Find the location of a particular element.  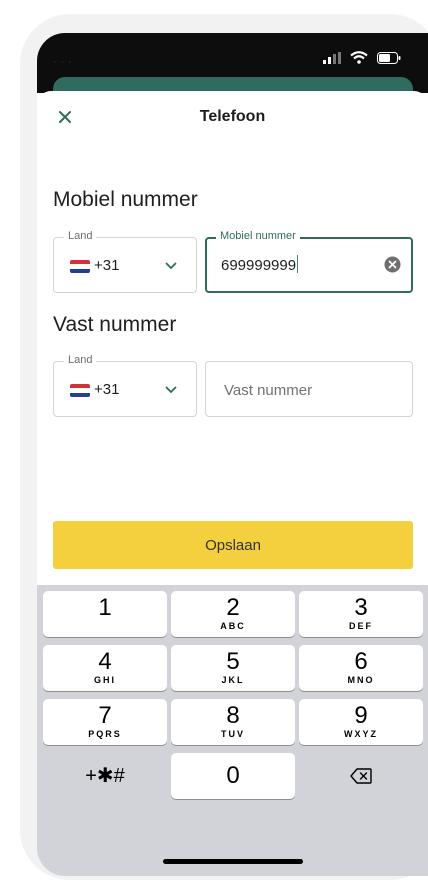

key-9: 9 WXYZ is located at coordinates (361, 722).